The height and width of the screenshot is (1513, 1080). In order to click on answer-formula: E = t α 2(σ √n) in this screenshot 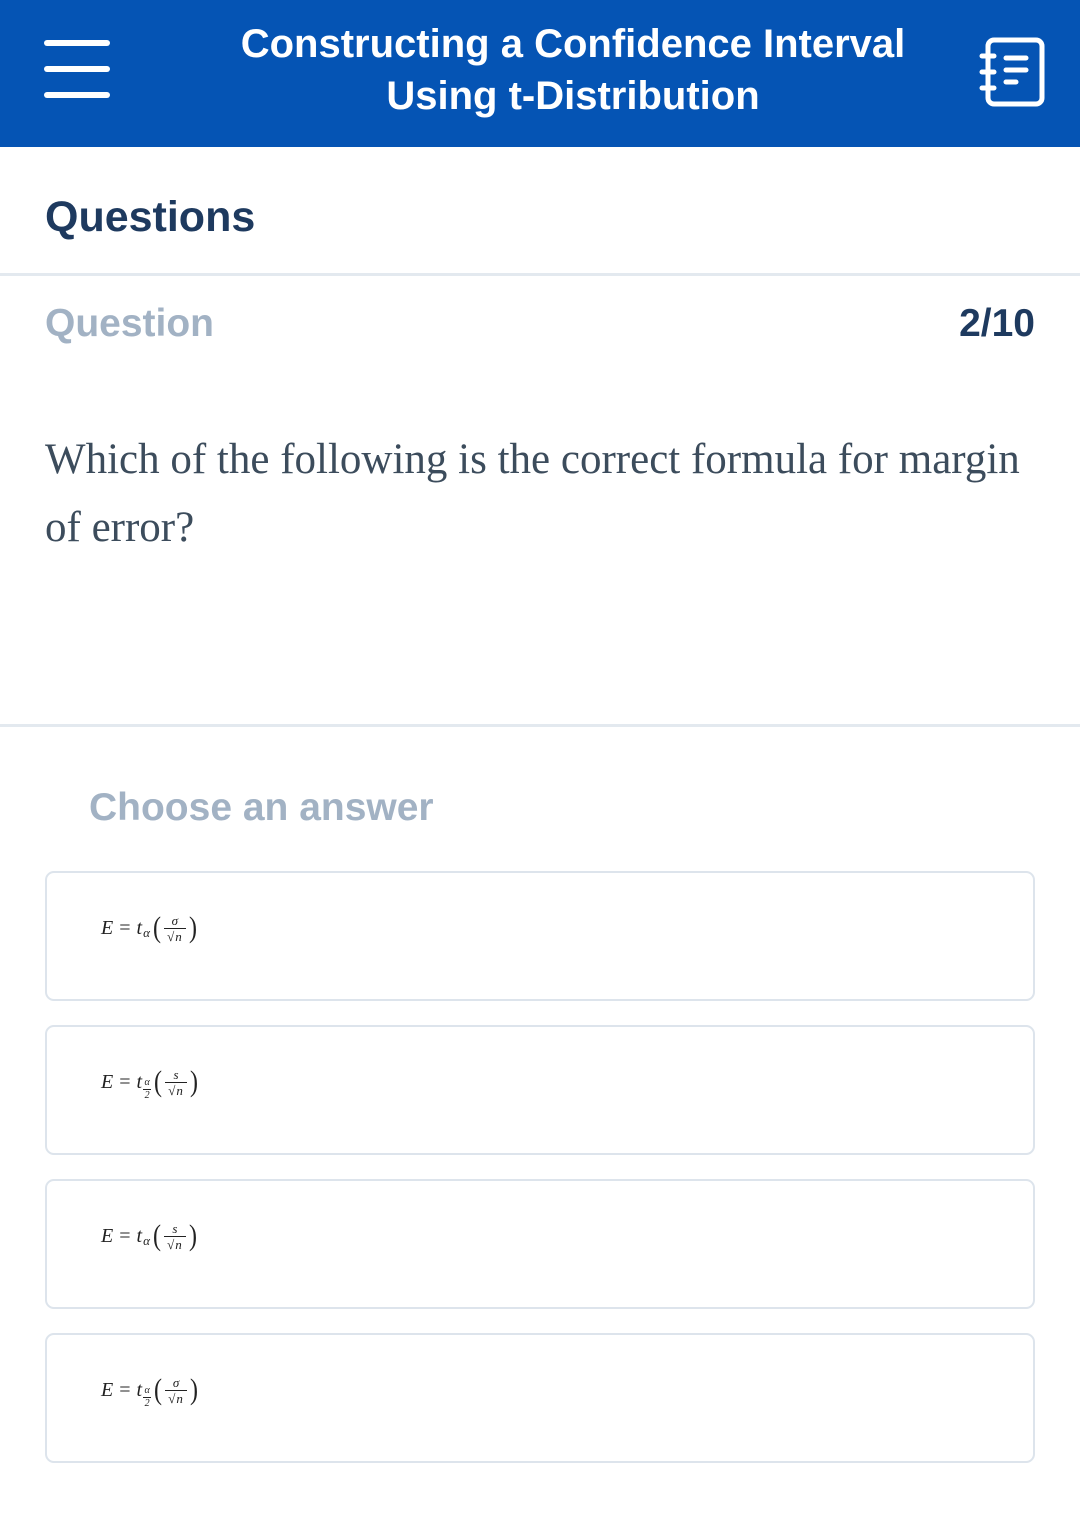, I will do `click(151, 1391)`.